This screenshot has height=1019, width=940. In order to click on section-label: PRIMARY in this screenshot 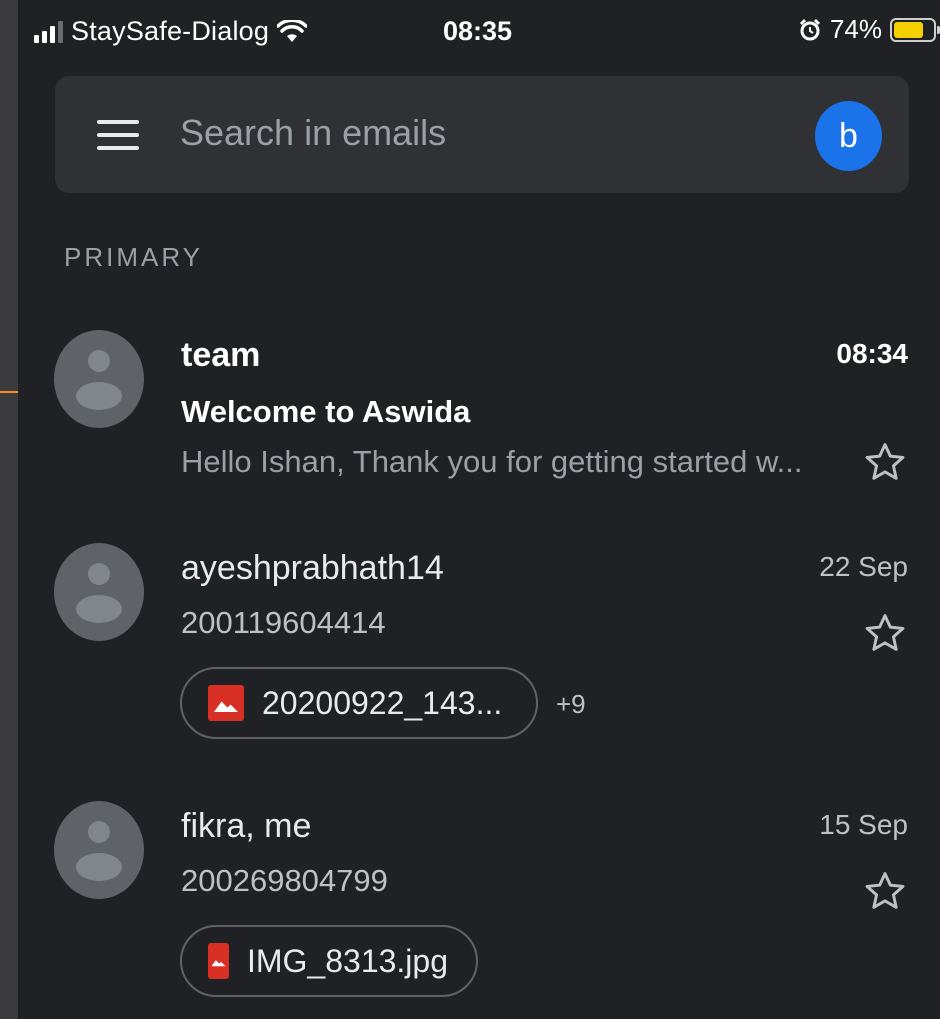, I will do `click(133, 257)`.